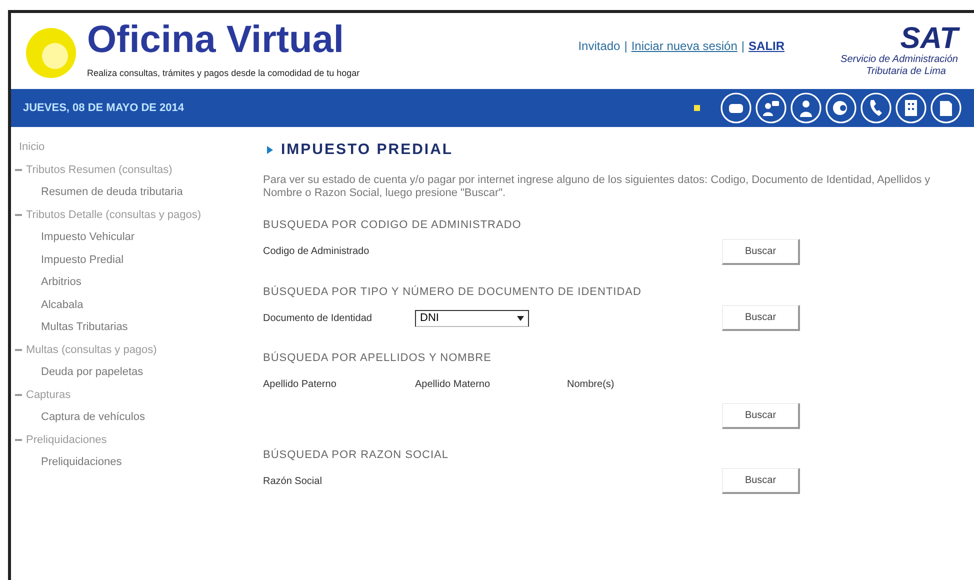 This screenshot has height=580, width=974. Describe the element at coordinates (223, 73) in the screenshot. I see `site-tagline: Realiza consultas, trámites y pagos desde la comodidad de tu hogar` at that location.